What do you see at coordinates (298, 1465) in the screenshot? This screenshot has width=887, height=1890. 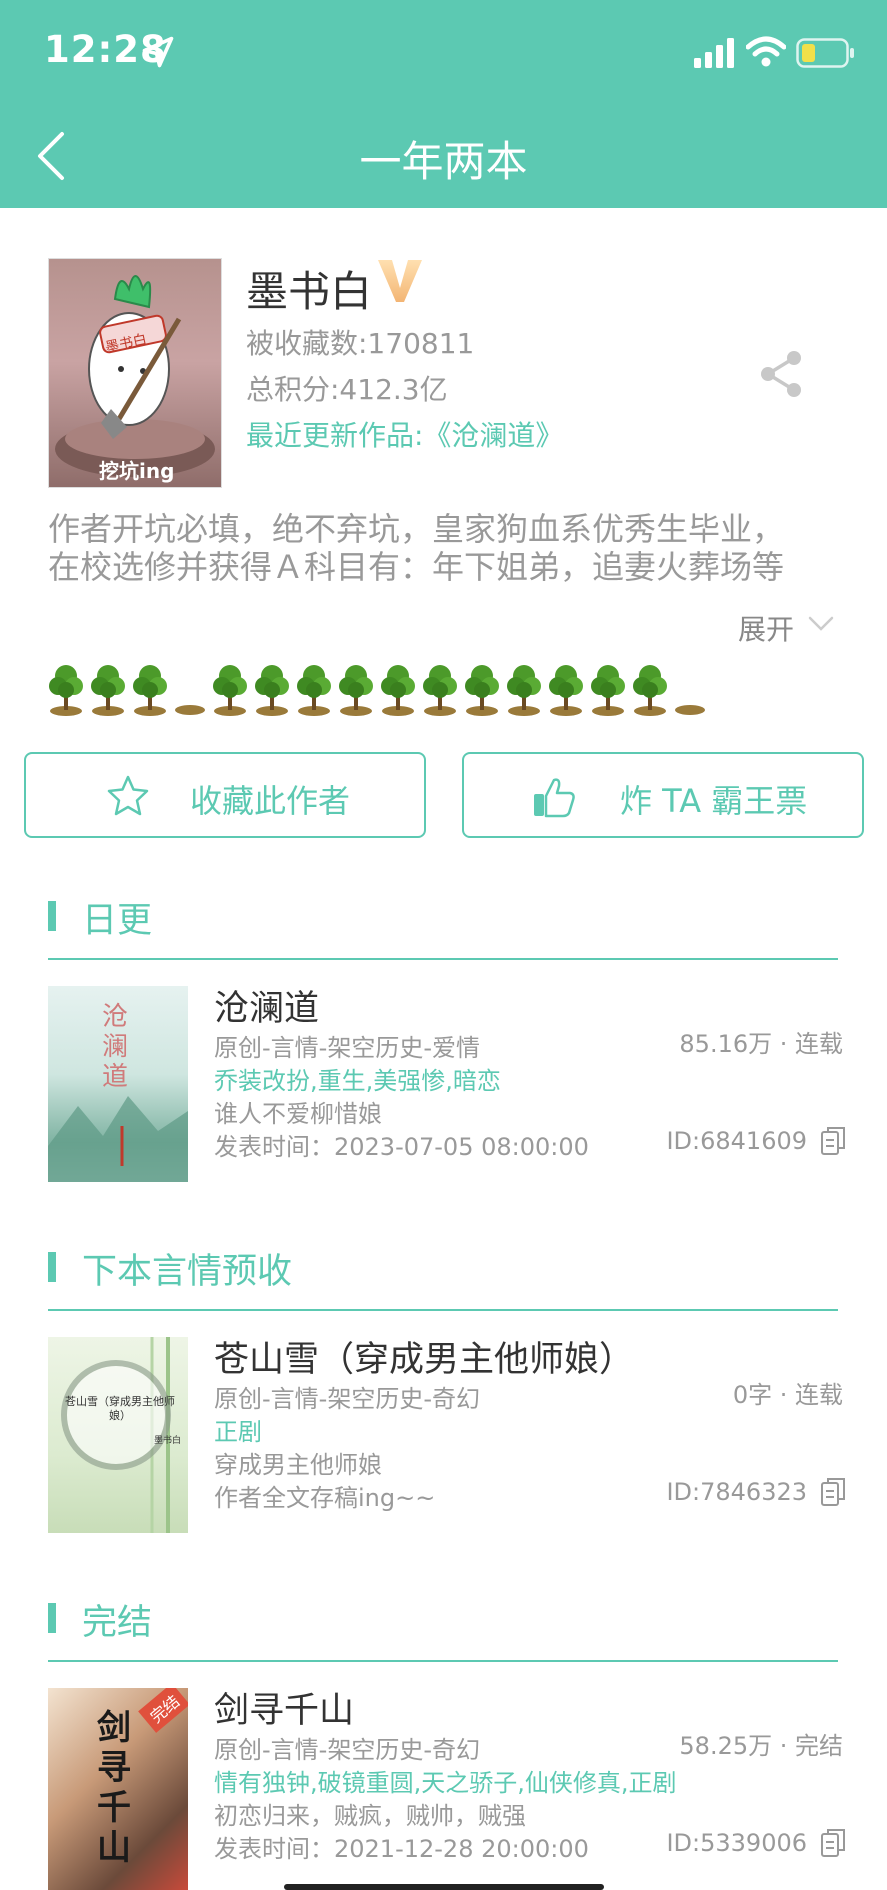 I see `book-description: 穿成男主他师娘` at bounding box center [298, 1465].